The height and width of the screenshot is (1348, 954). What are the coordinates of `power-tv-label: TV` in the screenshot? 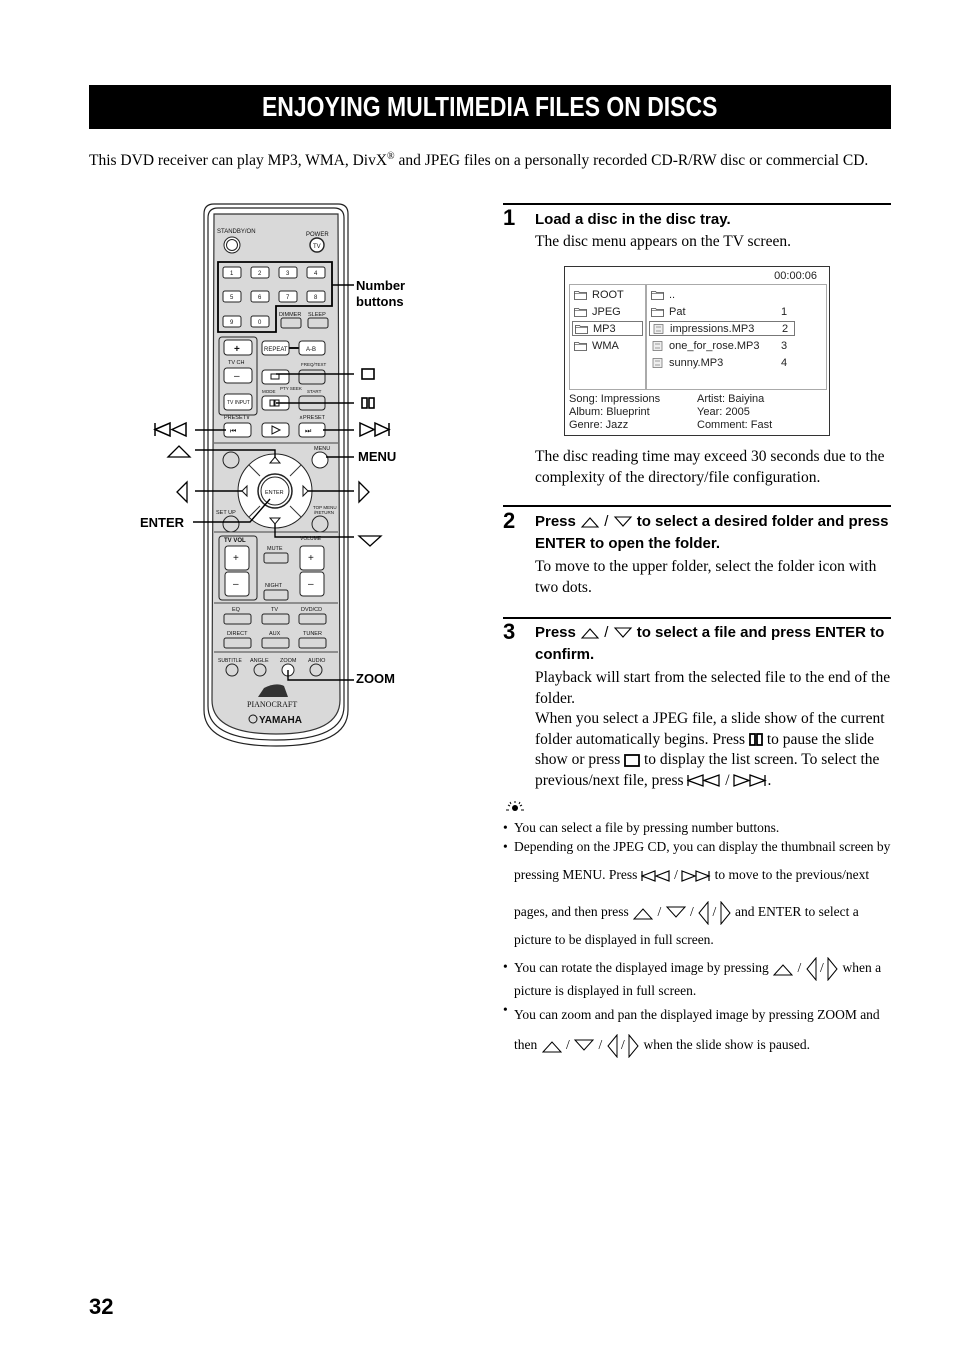 It's located at (317, 247).